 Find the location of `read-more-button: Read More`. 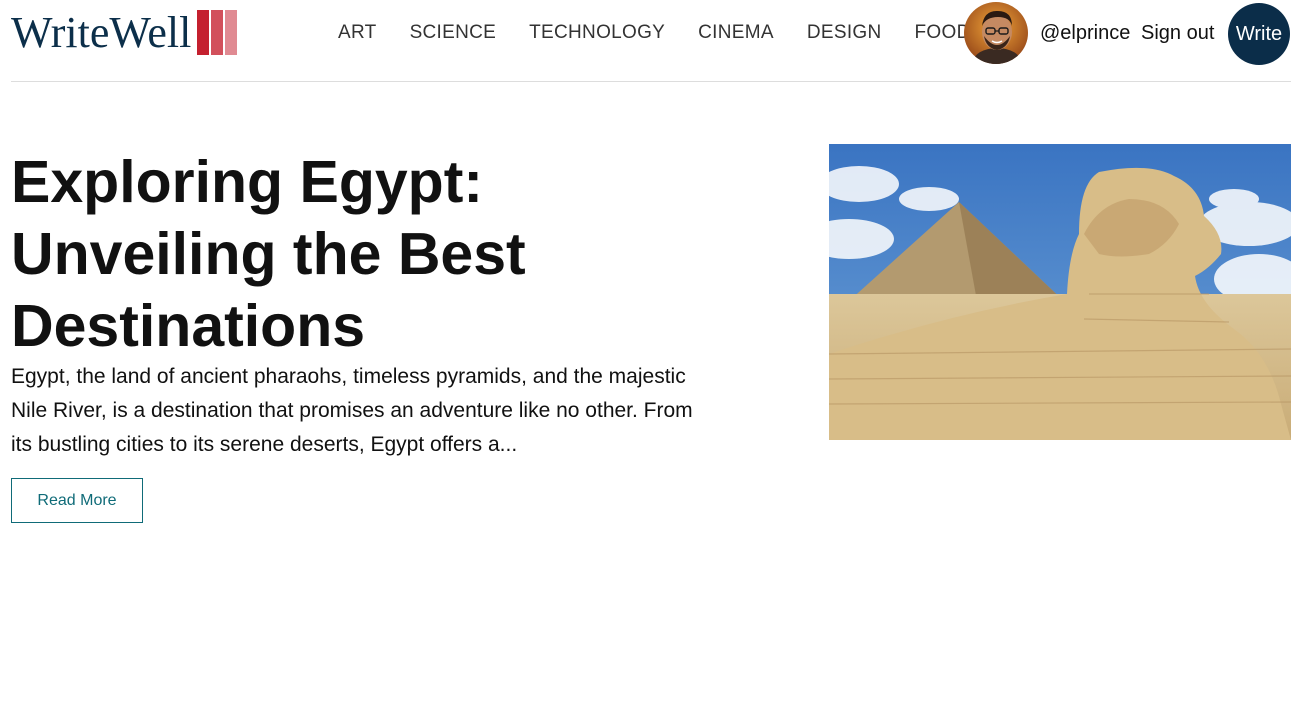

read-more-button: Read More is located at coordinates (77, 500).